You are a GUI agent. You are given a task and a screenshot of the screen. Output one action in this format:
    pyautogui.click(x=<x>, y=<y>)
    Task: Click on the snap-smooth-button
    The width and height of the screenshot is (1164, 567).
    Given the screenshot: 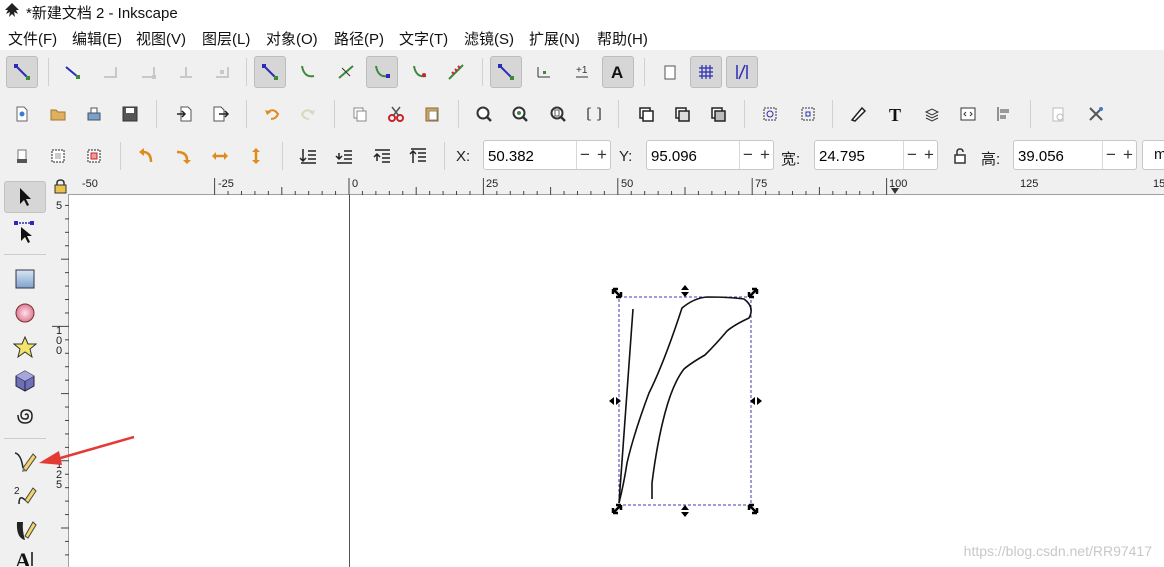 What is the action you would take?
    pyautogui.click(x=420, y=72)
    